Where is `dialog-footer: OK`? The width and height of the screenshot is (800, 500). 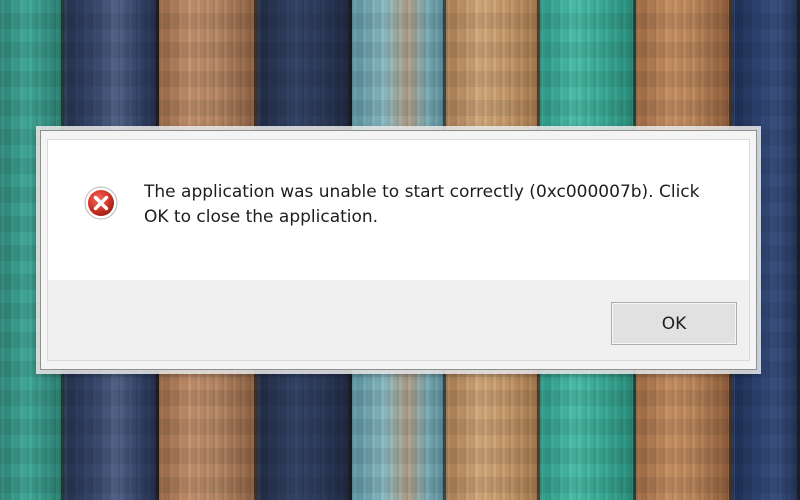 dialog-footer: OK is located at coordinates (398, 320).